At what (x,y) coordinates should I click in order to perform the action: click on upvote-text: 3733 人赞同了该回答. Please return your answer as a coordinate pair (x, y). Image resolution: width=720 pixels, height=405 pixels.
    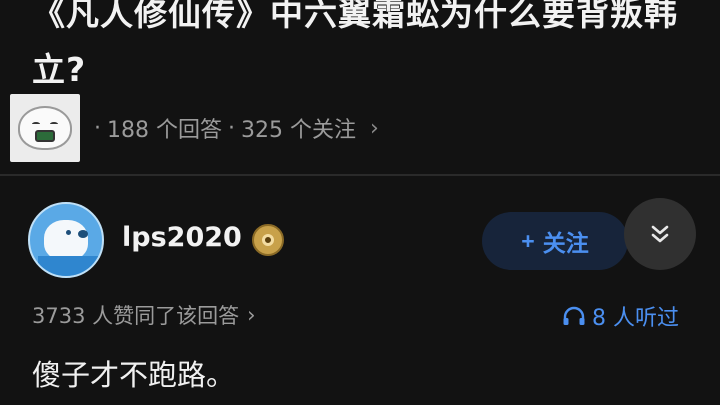
    Looking at the image, I should click on (136, 316).